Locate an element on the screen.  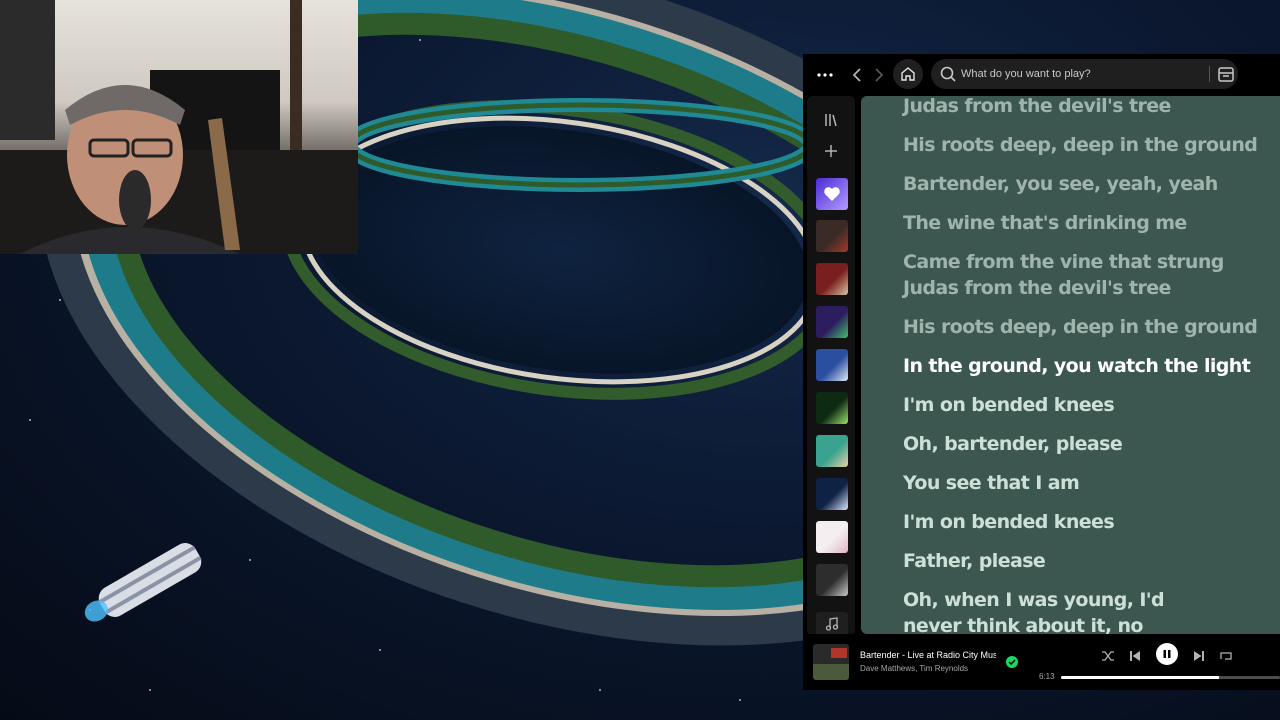
liked-songs-tile is located at coordinates (832, 194).